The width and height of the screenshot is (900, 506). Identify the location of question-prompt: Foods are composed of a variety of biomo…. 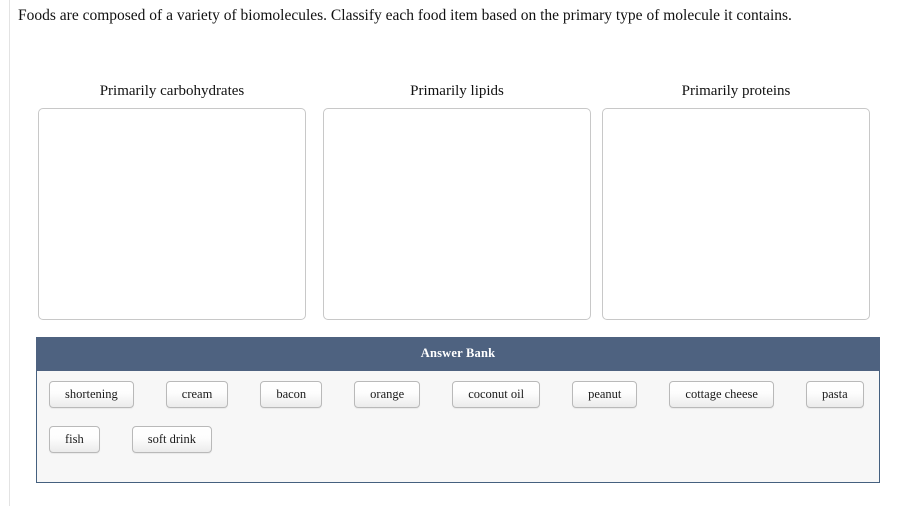
(405, 15).